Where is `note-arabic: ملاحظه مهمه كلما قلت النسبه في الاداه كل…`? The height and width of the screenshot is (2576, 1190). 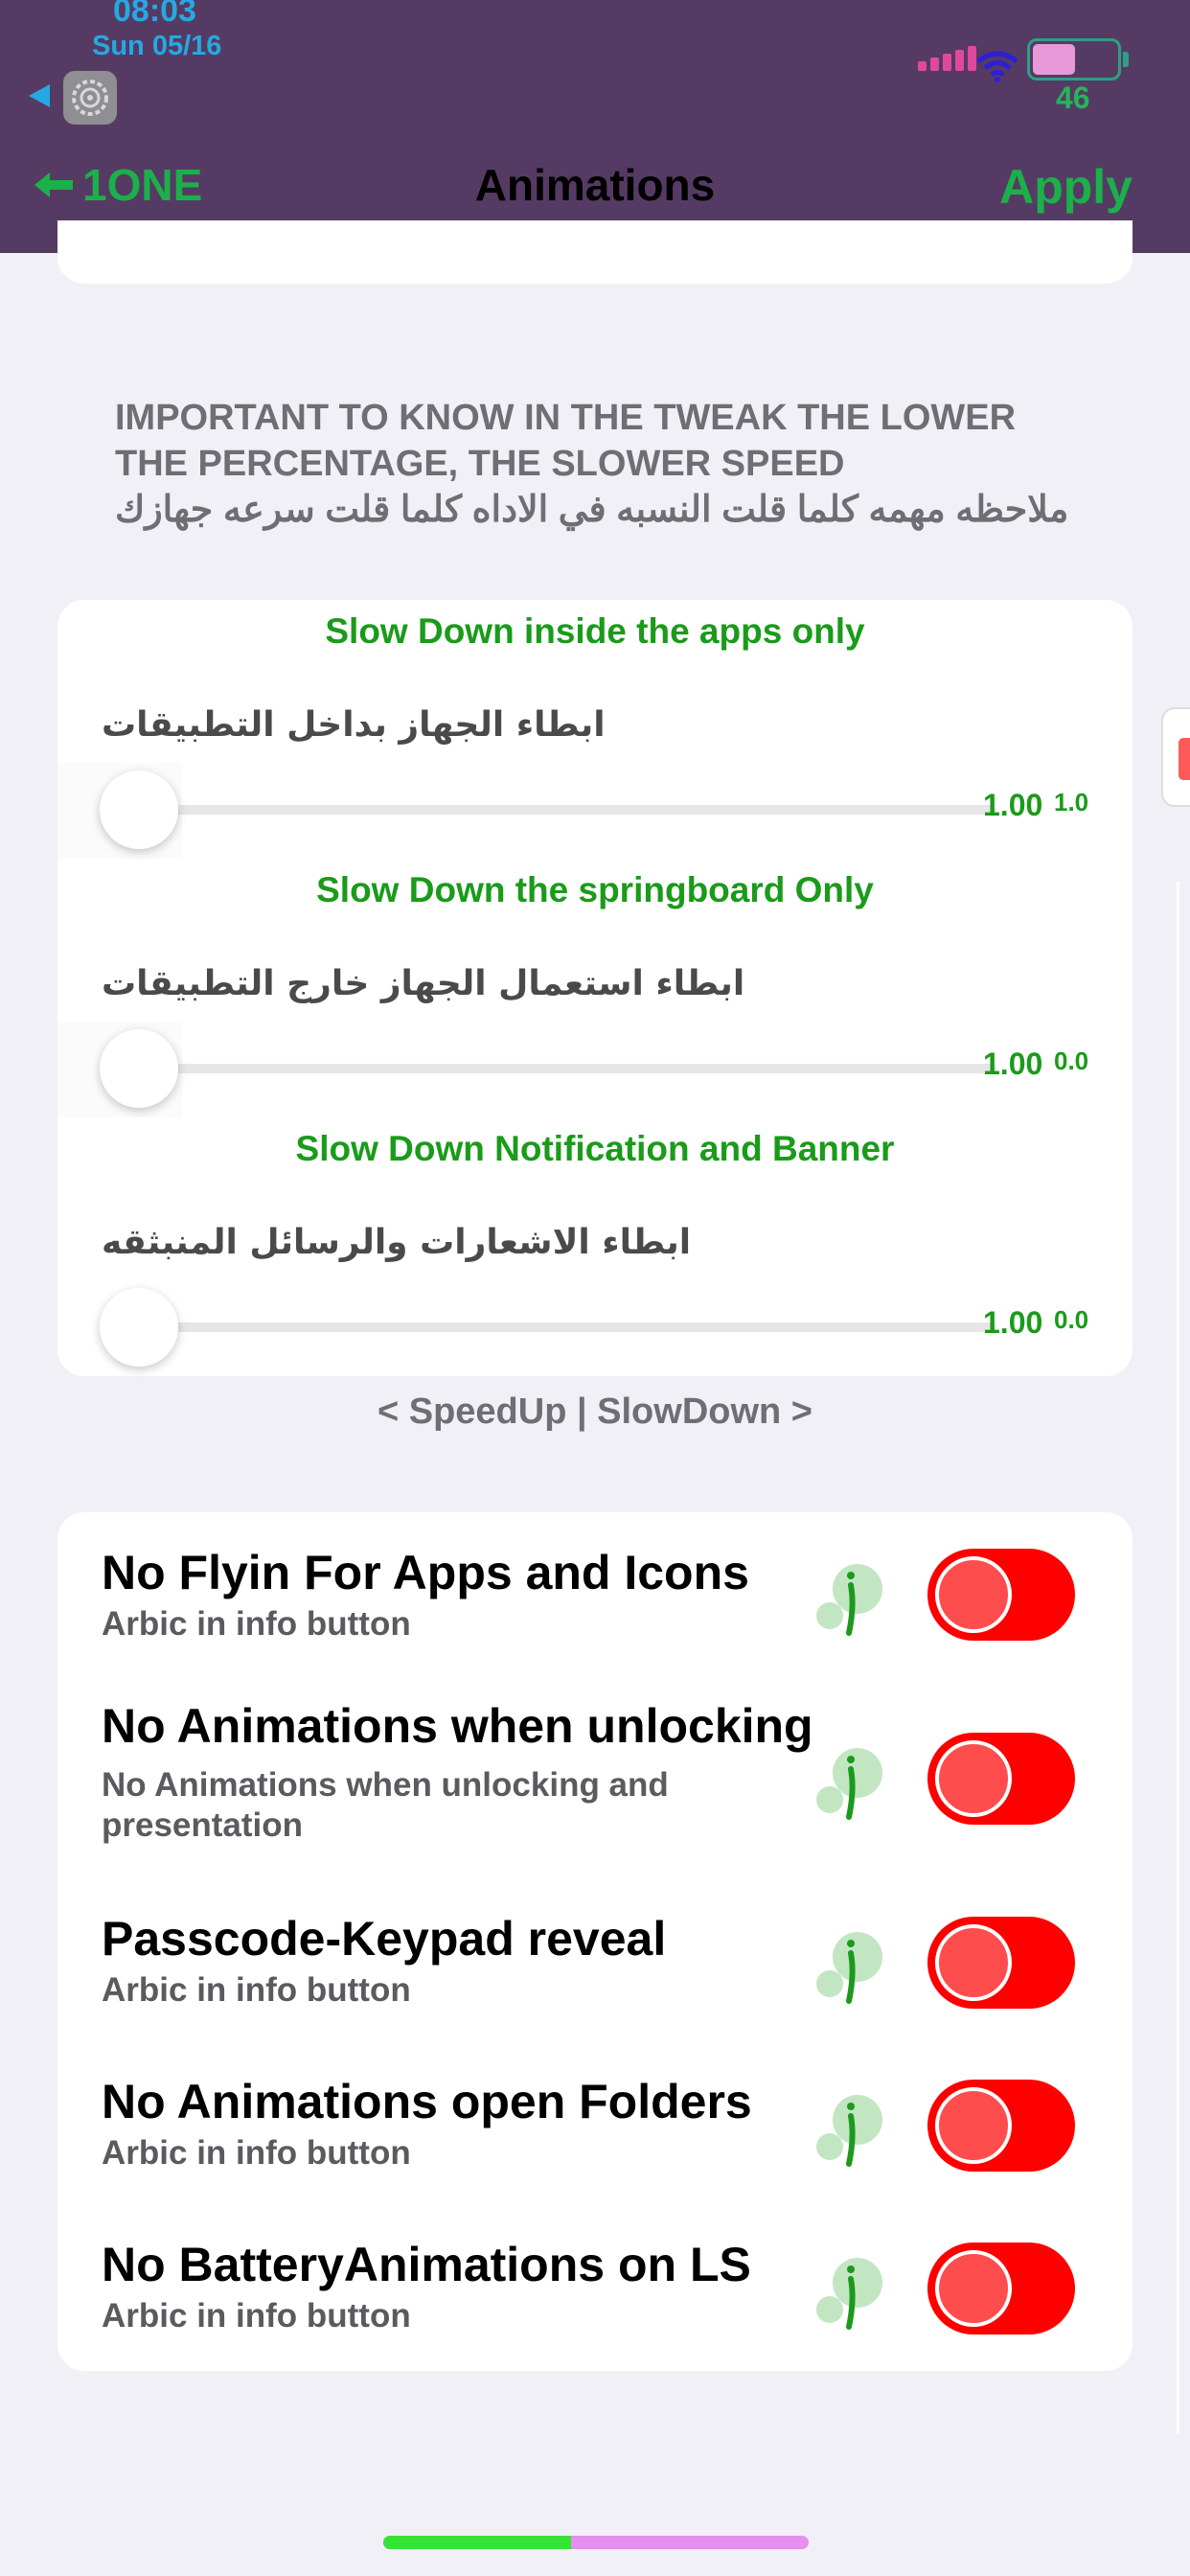
note-arabic: ملاحظه مهمه كلما قلت النسبه في الاداه كل… is located at coordinates (592, 510).